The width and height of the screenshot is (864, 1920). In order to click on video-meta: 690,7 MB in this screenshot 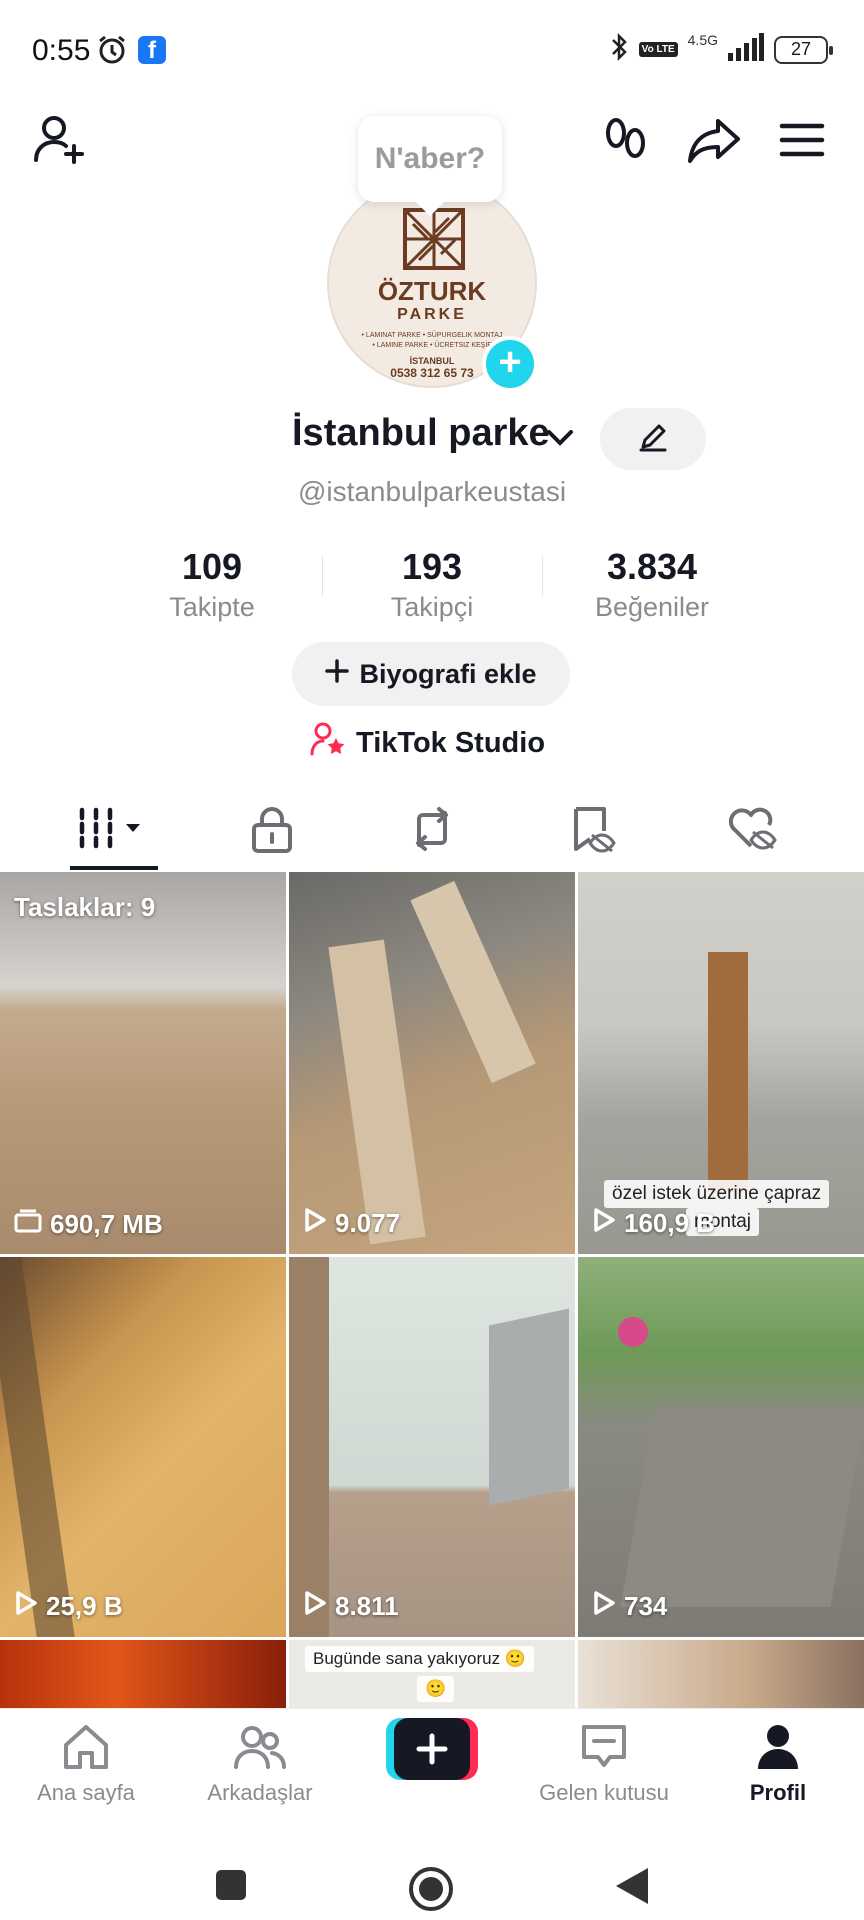, I will do `click(88, 1224)`.